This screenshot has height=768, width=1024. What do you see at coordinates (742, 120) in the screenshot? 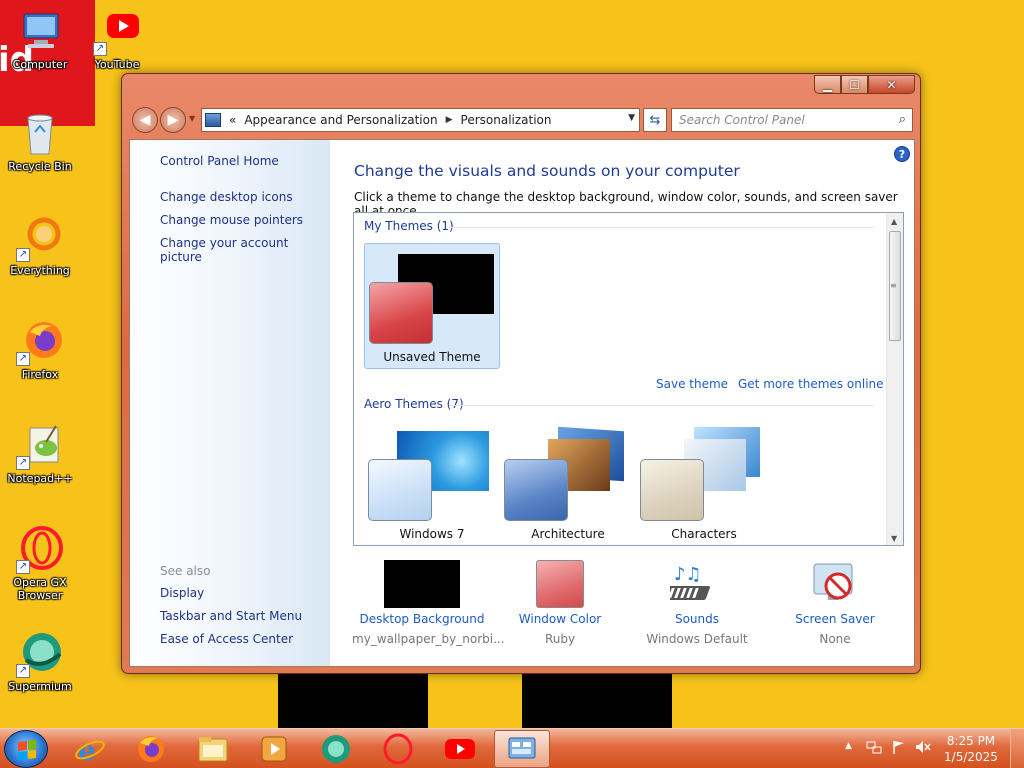
I see `search-placeholder: Search Control Panel` at bounding box center [742, 120].